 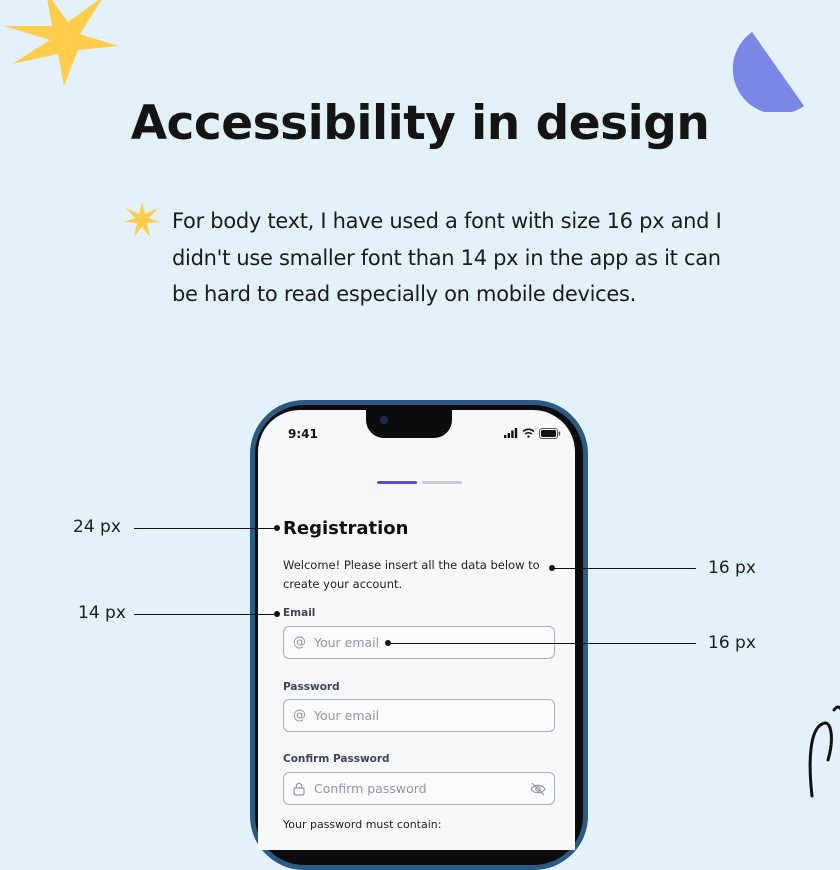 What do you see at coordinates (277, 528) in the screenshot?
I see `annotation-dot-title` at bounding box center [277, 528].